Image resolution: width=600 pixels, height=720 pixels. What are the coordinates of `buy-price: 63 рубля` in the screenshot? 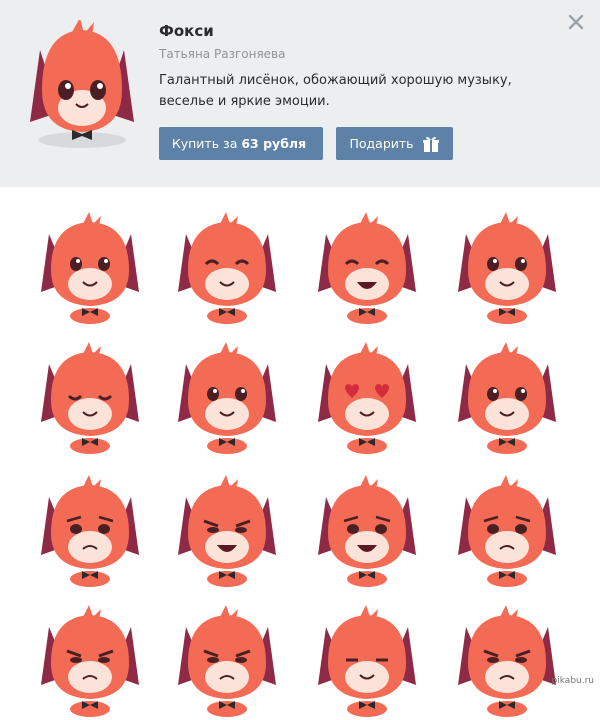 It's located at (274, 143).